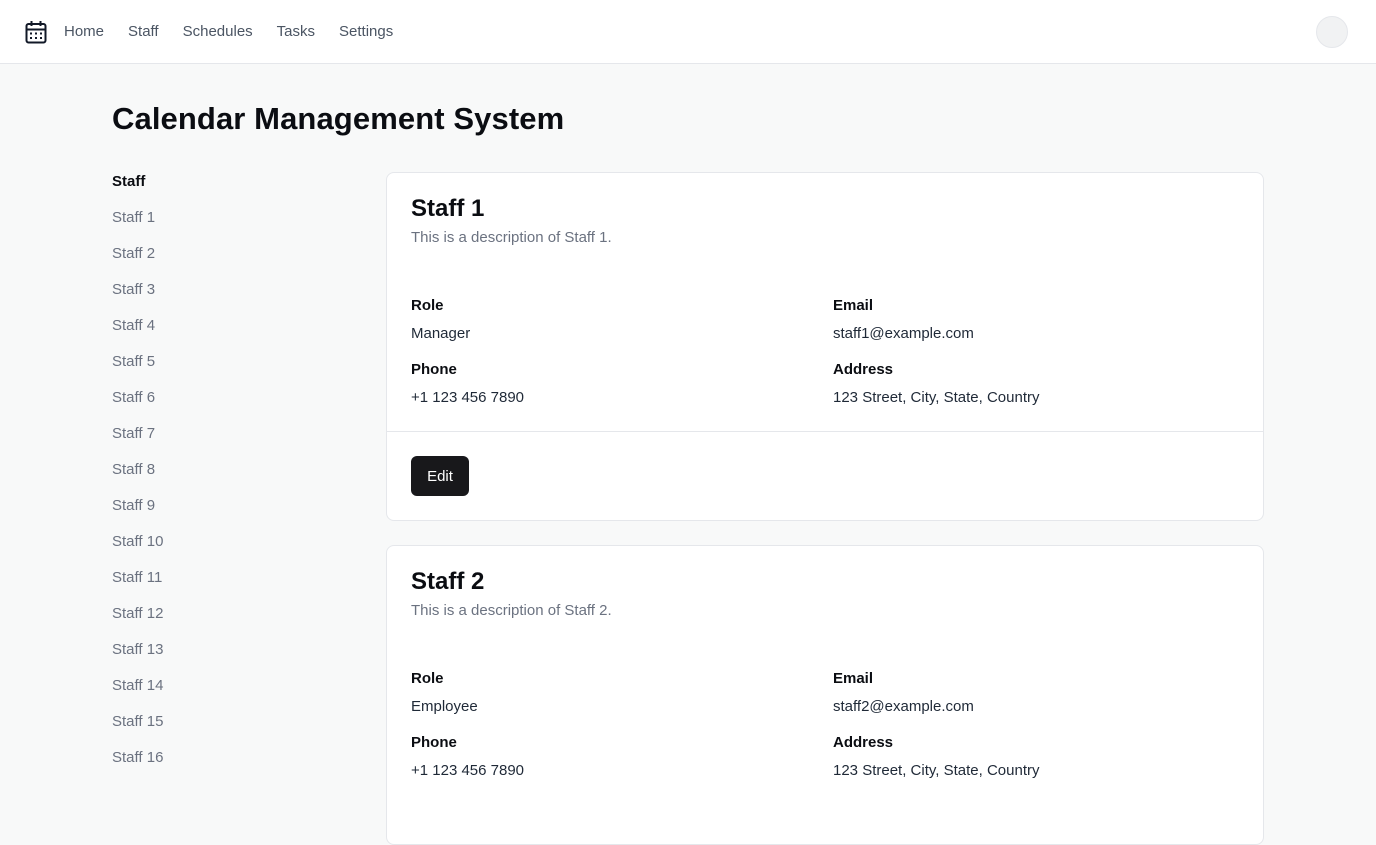  What do you see at coordinates (212, 464) in the screenshot?
I see `sidebar-item-staff-8: Staff 8` at bounding box center [212, 464].